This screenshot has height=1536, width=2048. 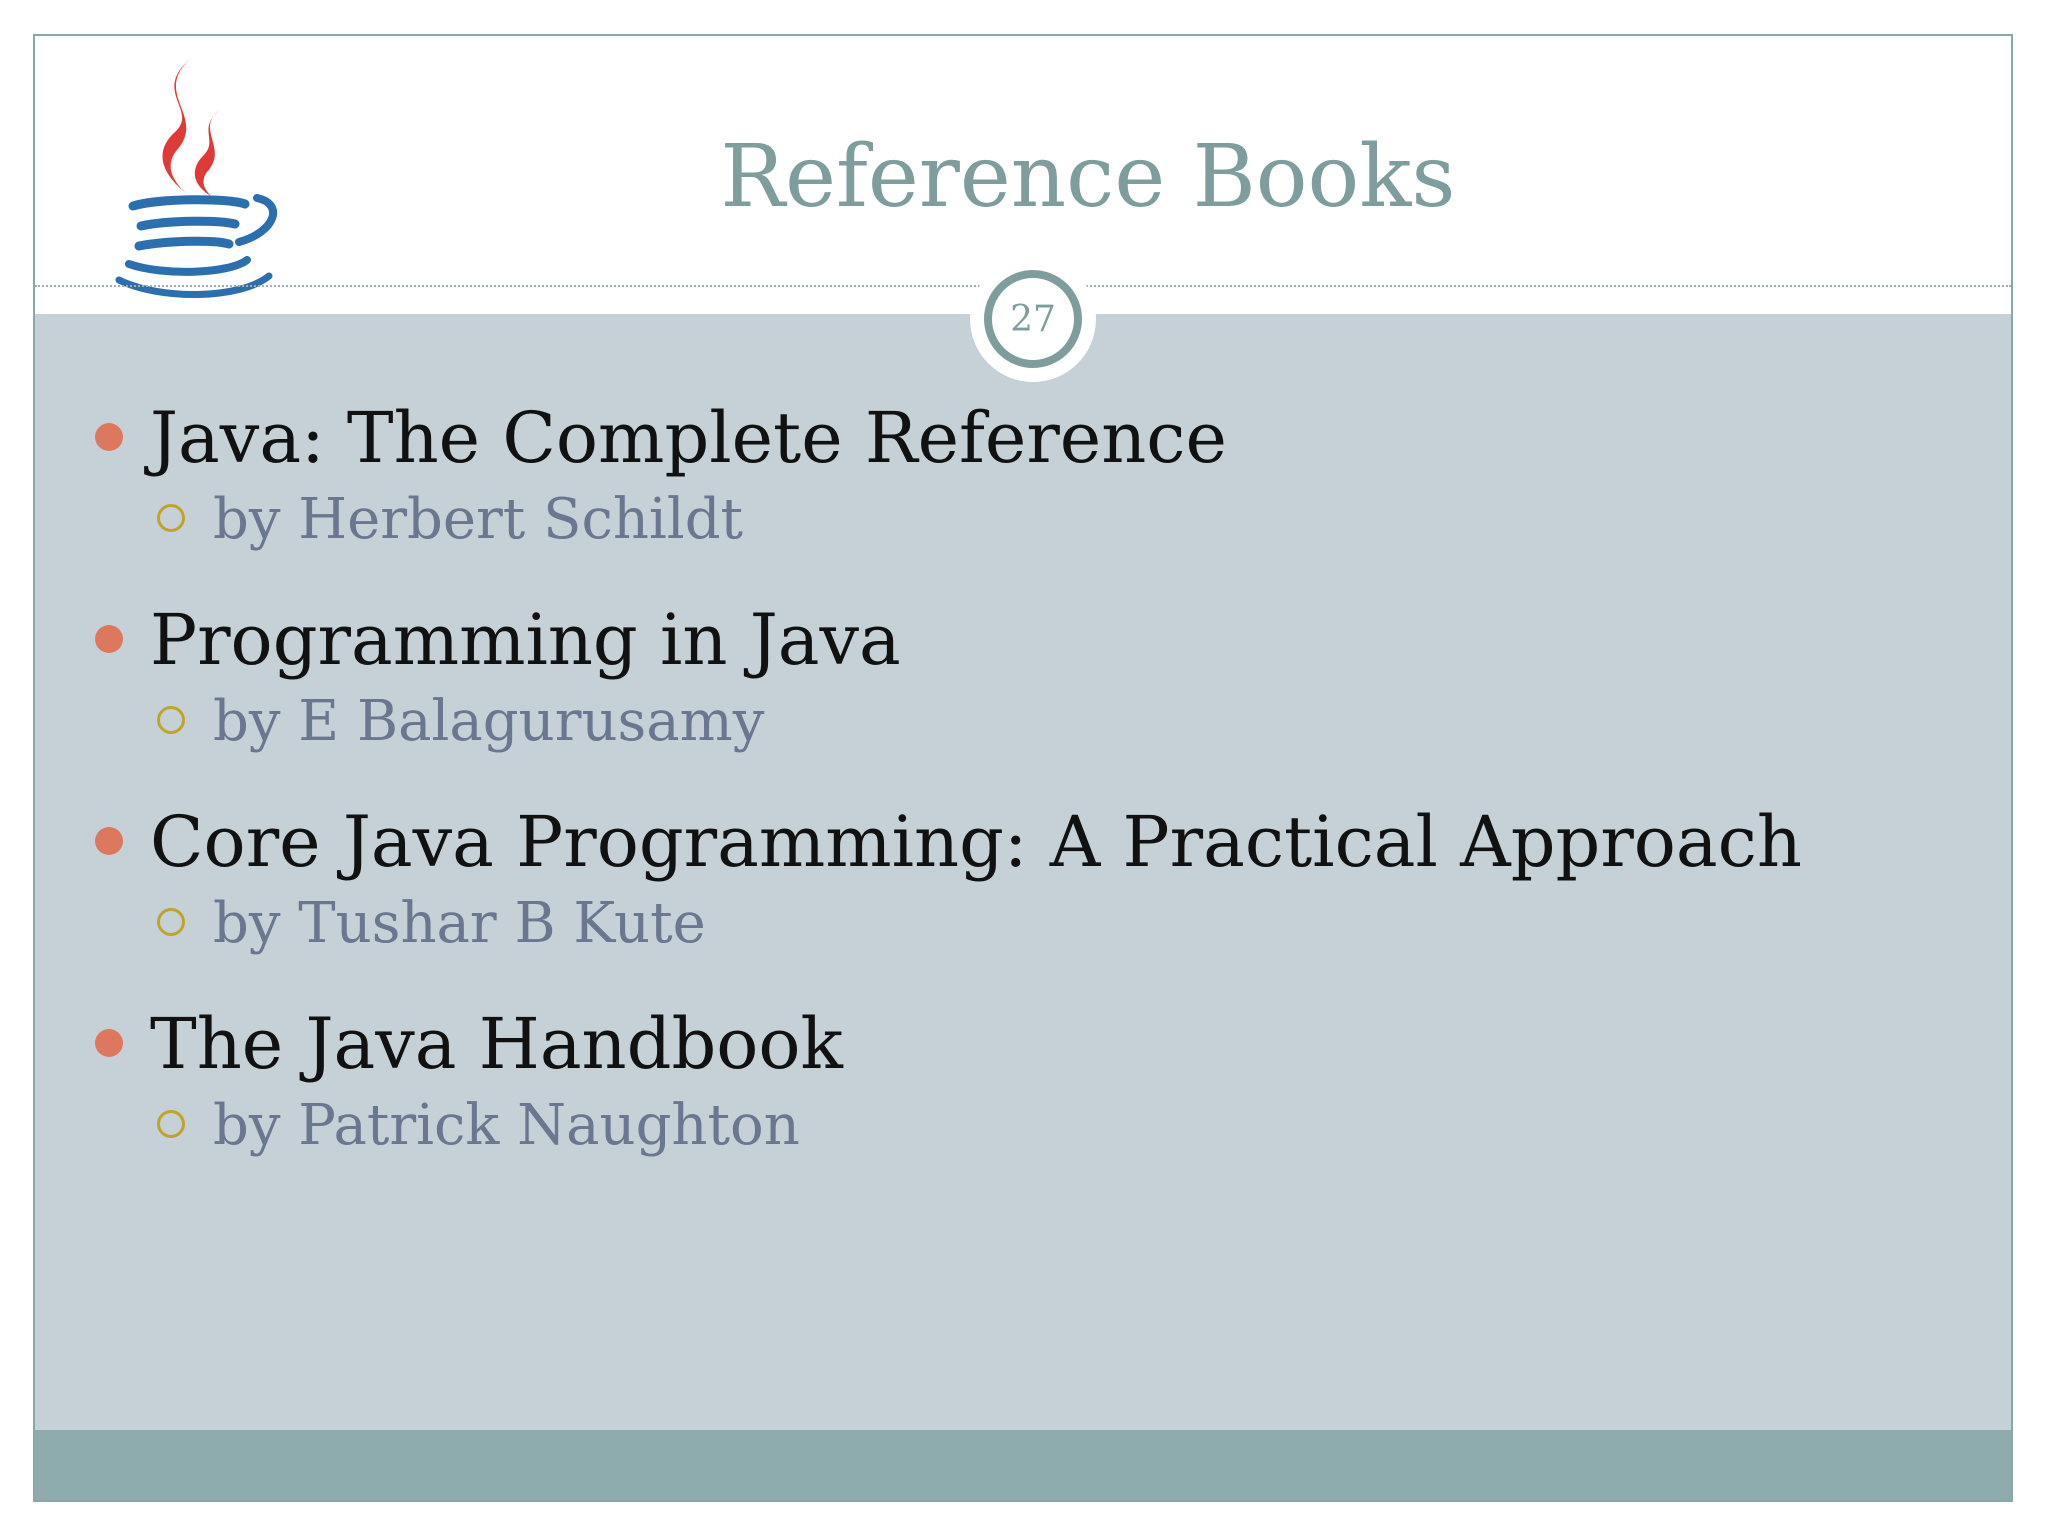 I want to click on book-author: by Patrick Naughton, so click(x=506, y=1125).